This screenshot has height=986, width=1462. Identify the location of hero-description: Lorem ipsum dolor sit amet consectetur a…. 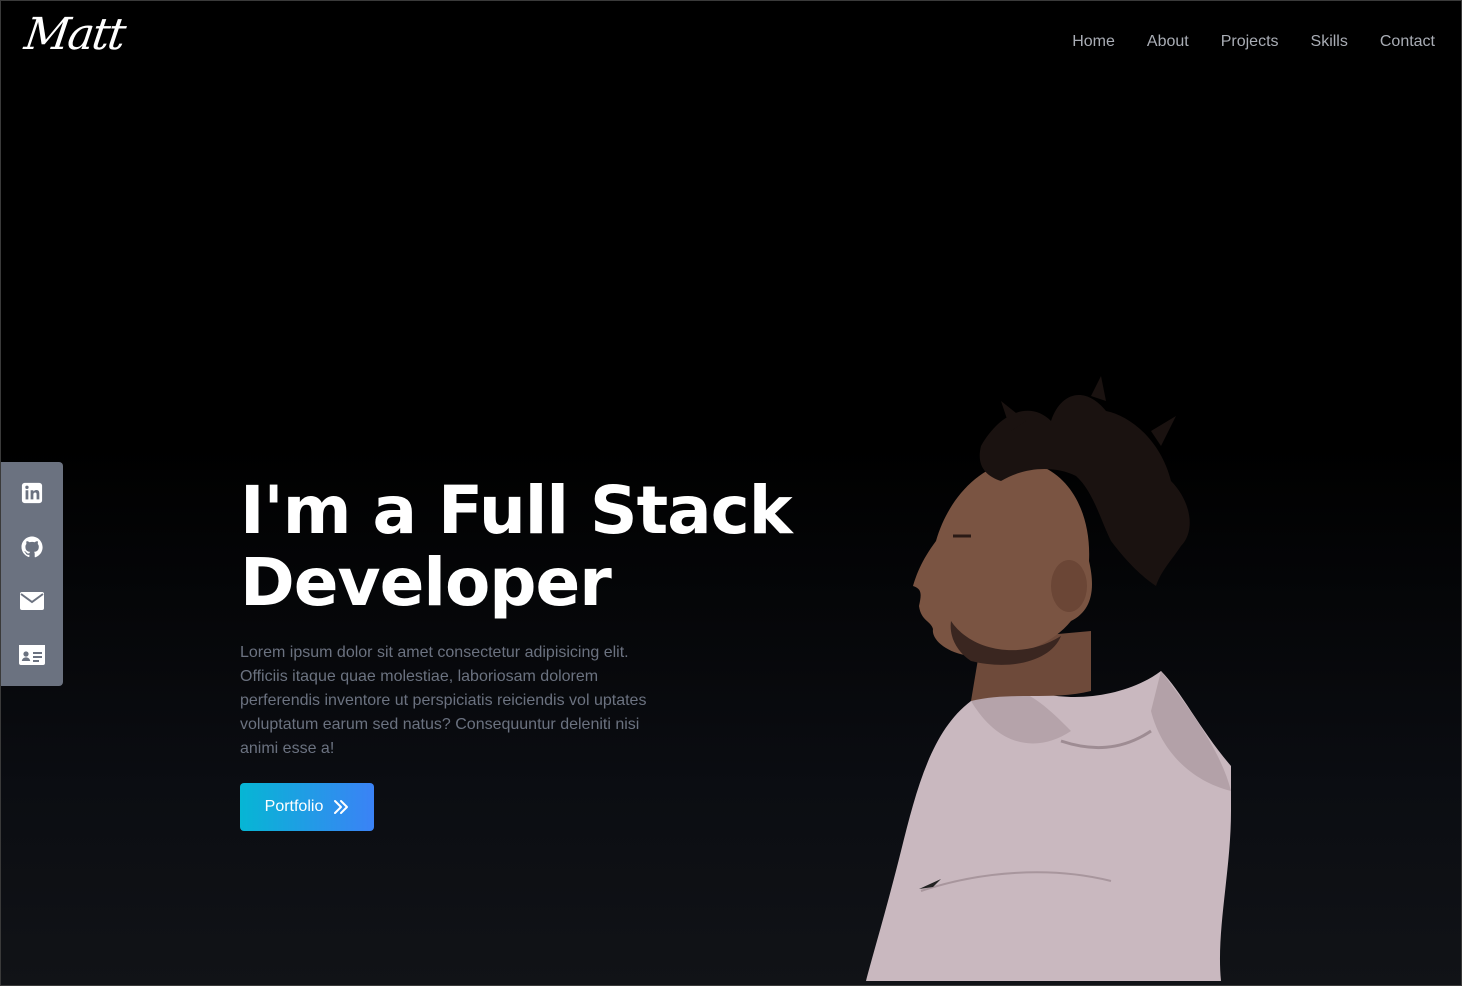
(443, 700).